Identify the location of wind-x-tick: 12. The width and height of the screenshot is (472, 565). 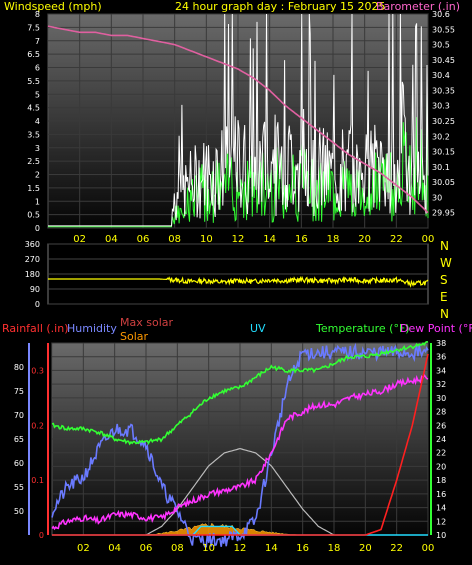
(238, 239).